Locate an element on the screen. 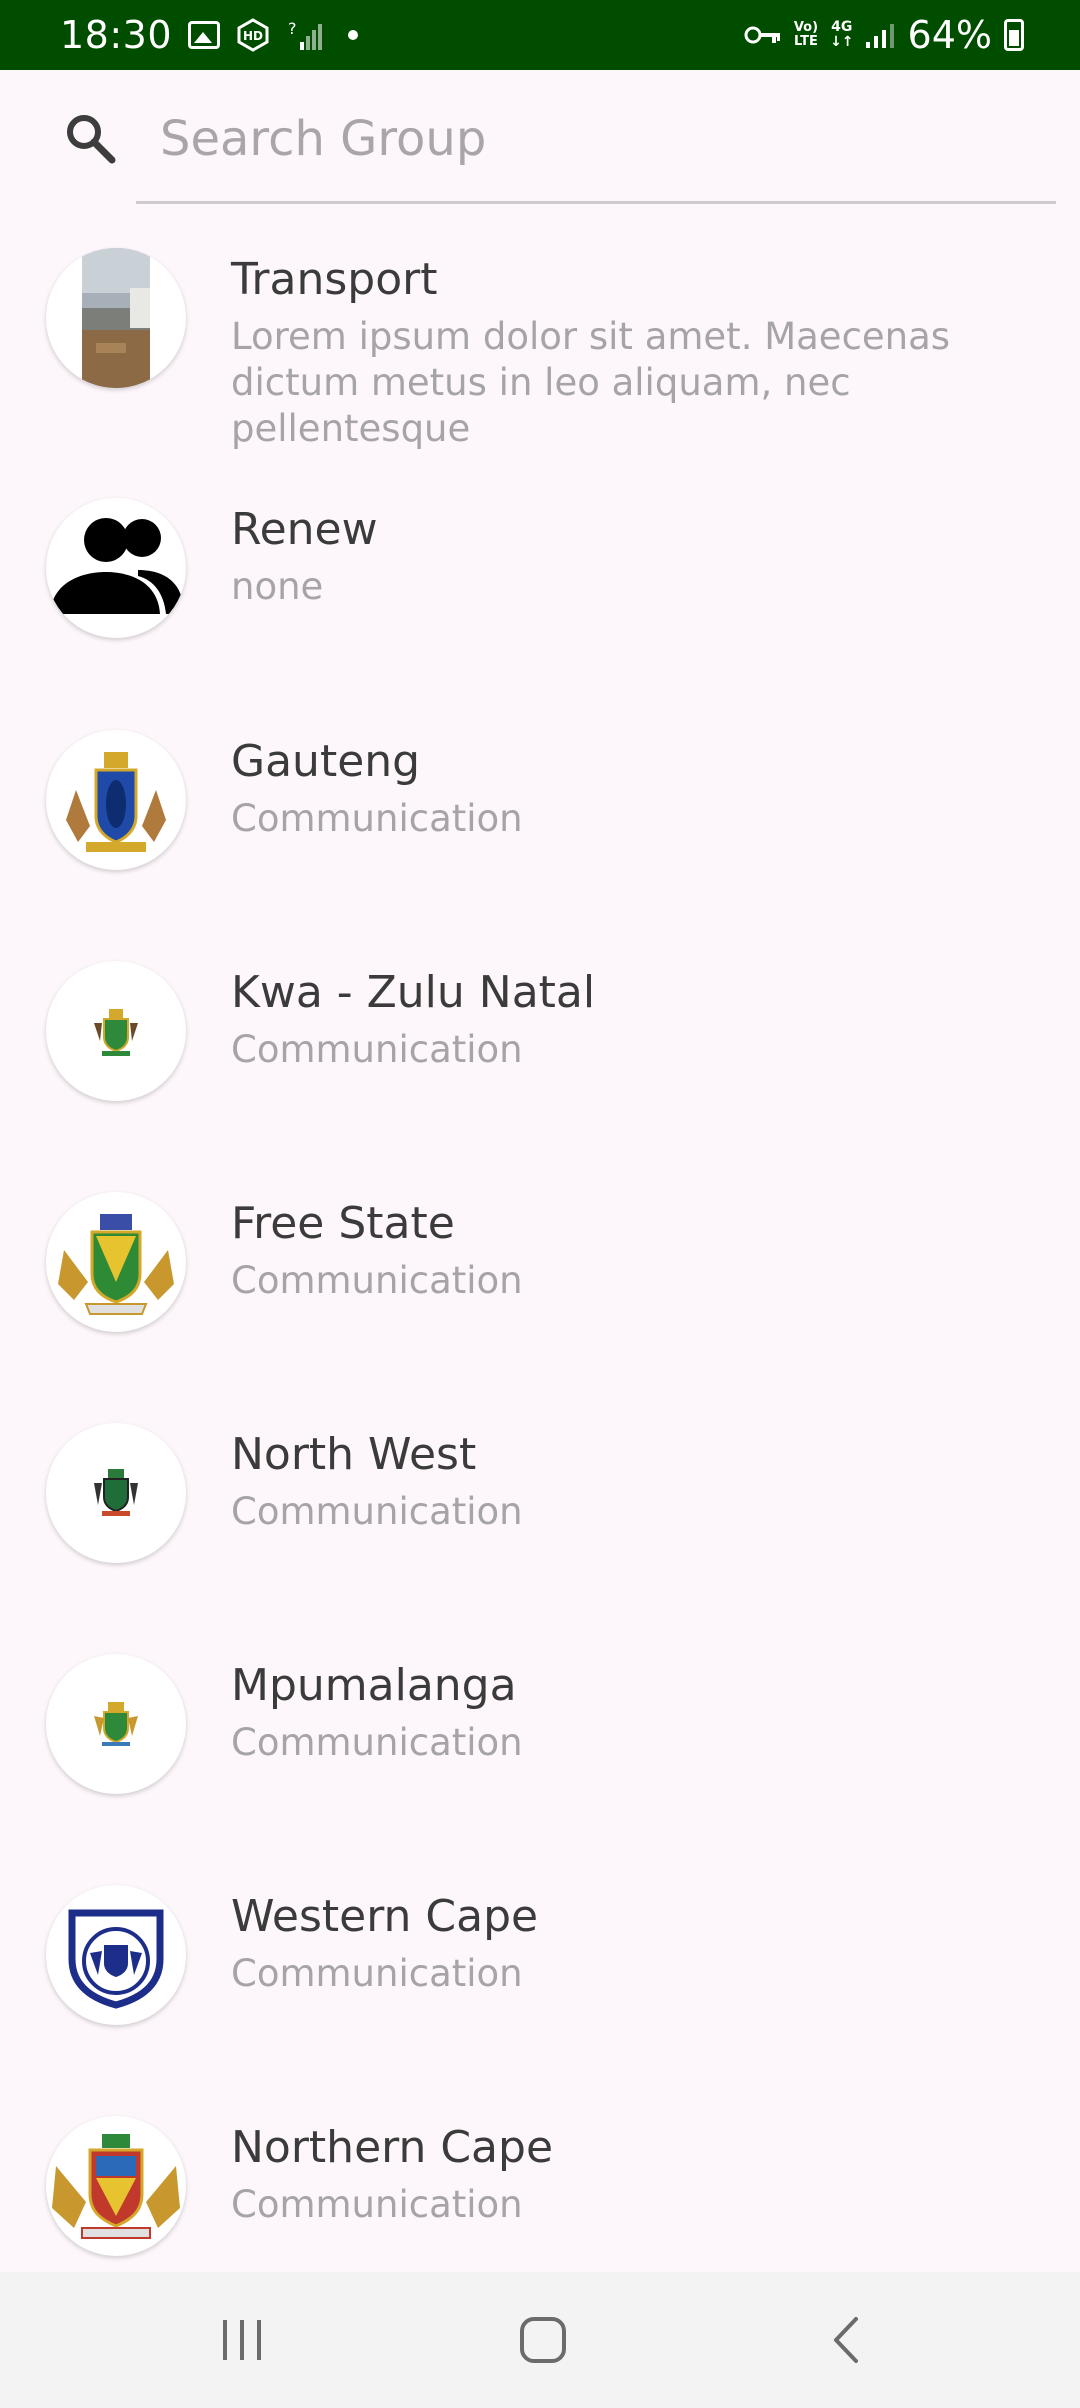 The height and width of the screenshot is (2408, 1080). no-signal-icon: ? is located at coordinates (304, 35).